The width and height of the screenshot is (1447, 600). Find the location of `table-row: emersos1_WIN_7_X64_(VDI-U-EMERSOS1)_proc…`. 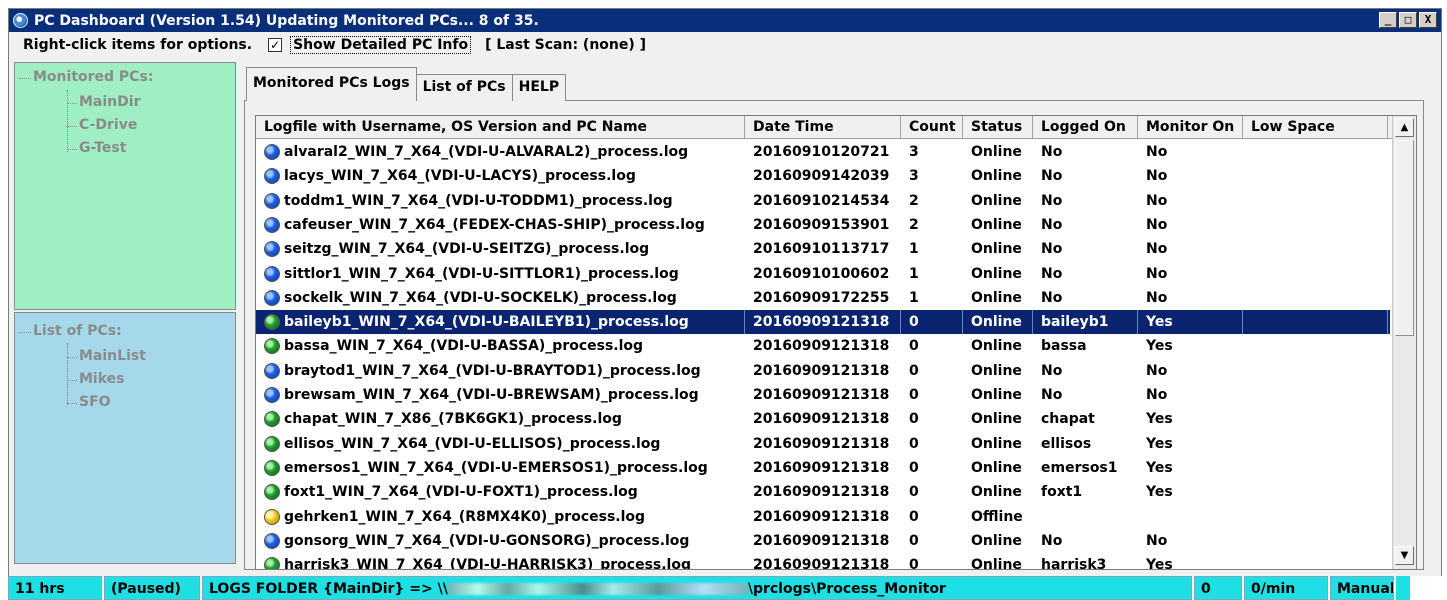

table-row: emersos1_WIN_7_X64_(VDI-U-EMERSOS1)_proc… is located at coordinates (823, 468).